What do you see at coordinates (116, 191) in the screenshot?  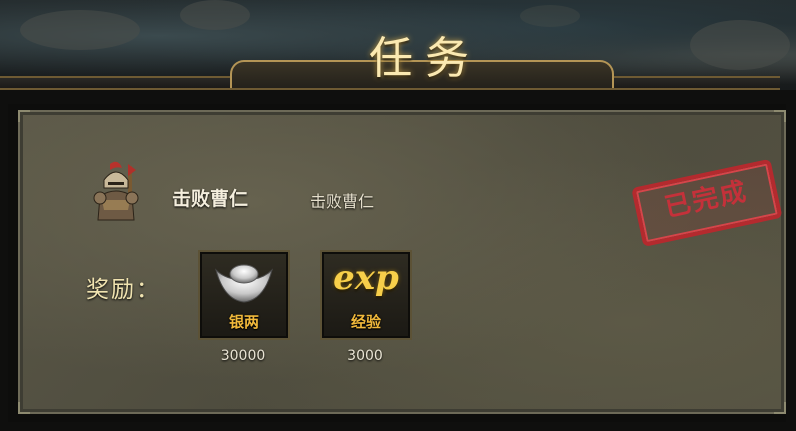 I see `armored-warrior-icon` at bounding box center [116, 191].